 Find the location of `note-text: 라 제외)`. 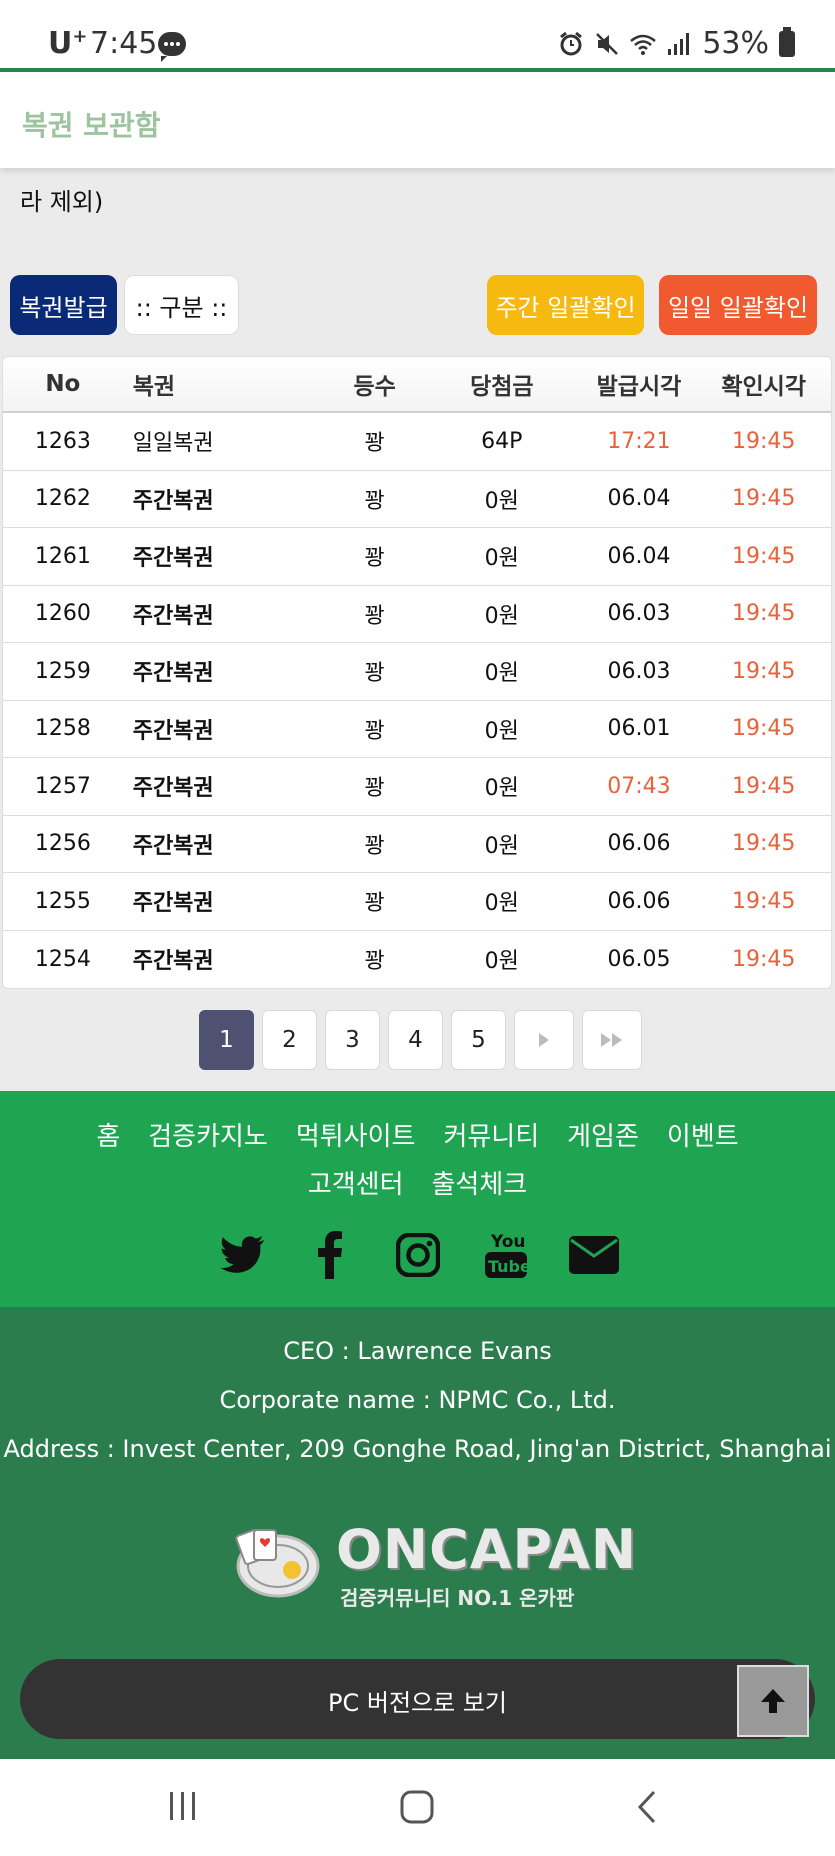

note-text: 라 제외) is located at coordinates (62, 202).